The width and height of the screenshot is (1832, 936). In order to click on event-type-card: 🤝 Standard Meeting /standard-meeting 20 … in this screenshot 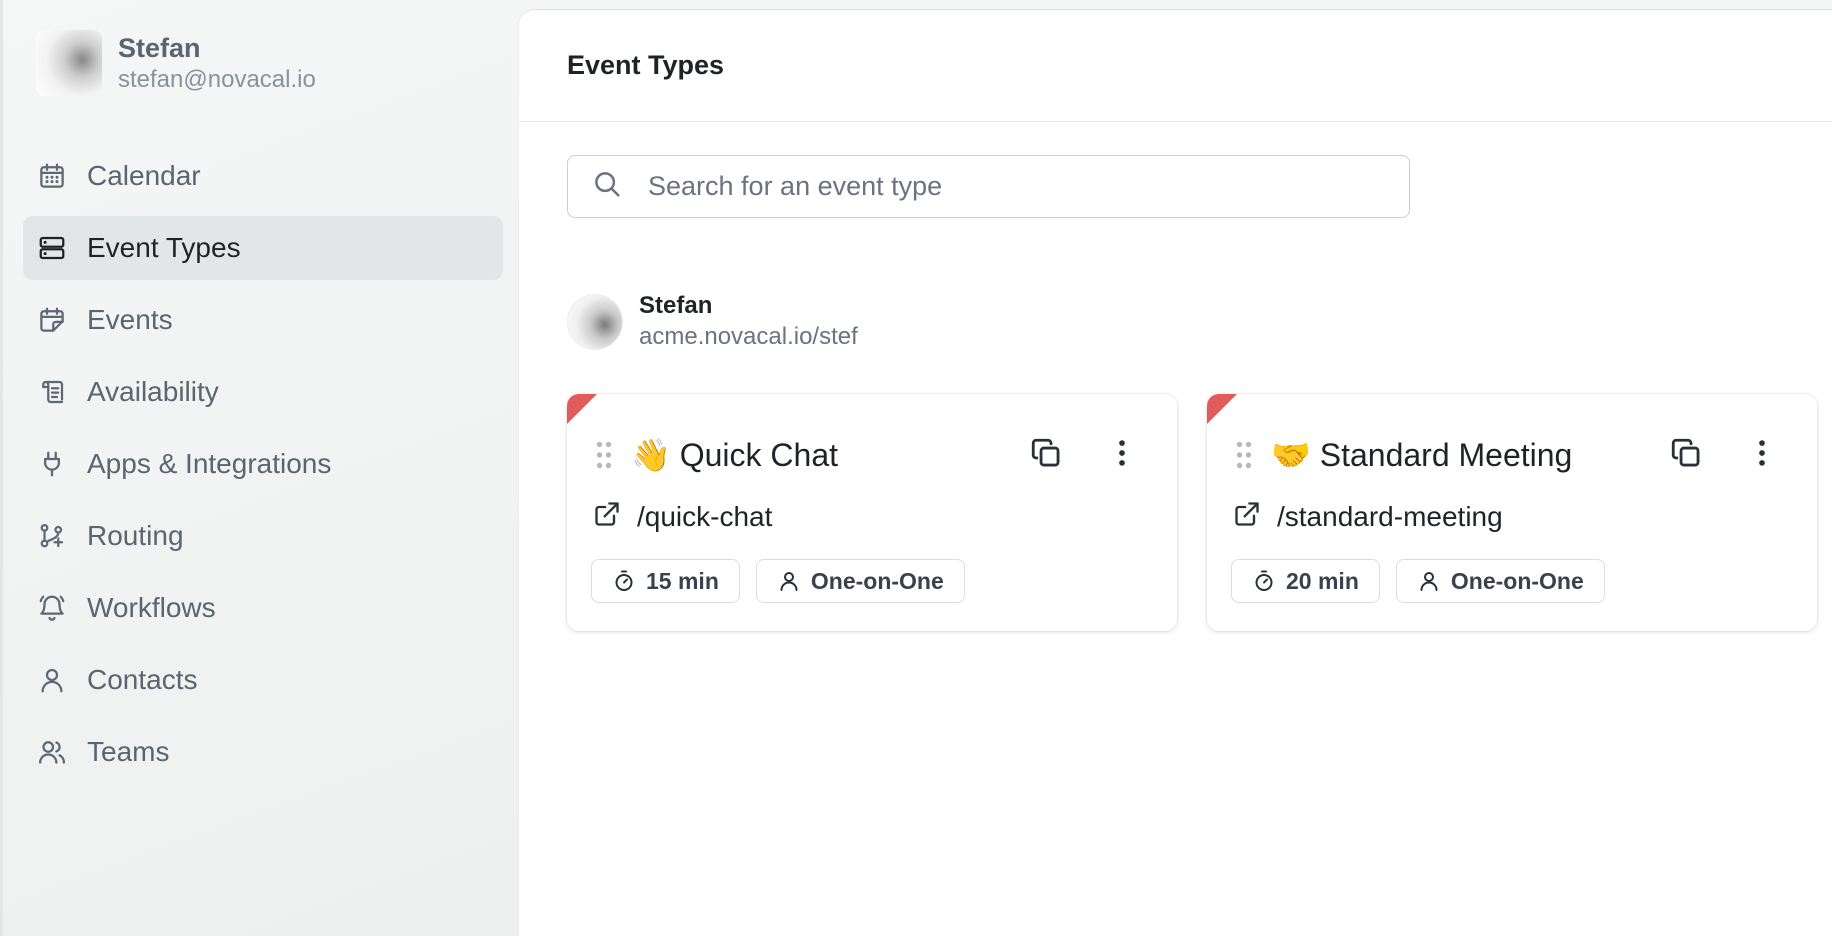, I will do `click(1512, 512)`.